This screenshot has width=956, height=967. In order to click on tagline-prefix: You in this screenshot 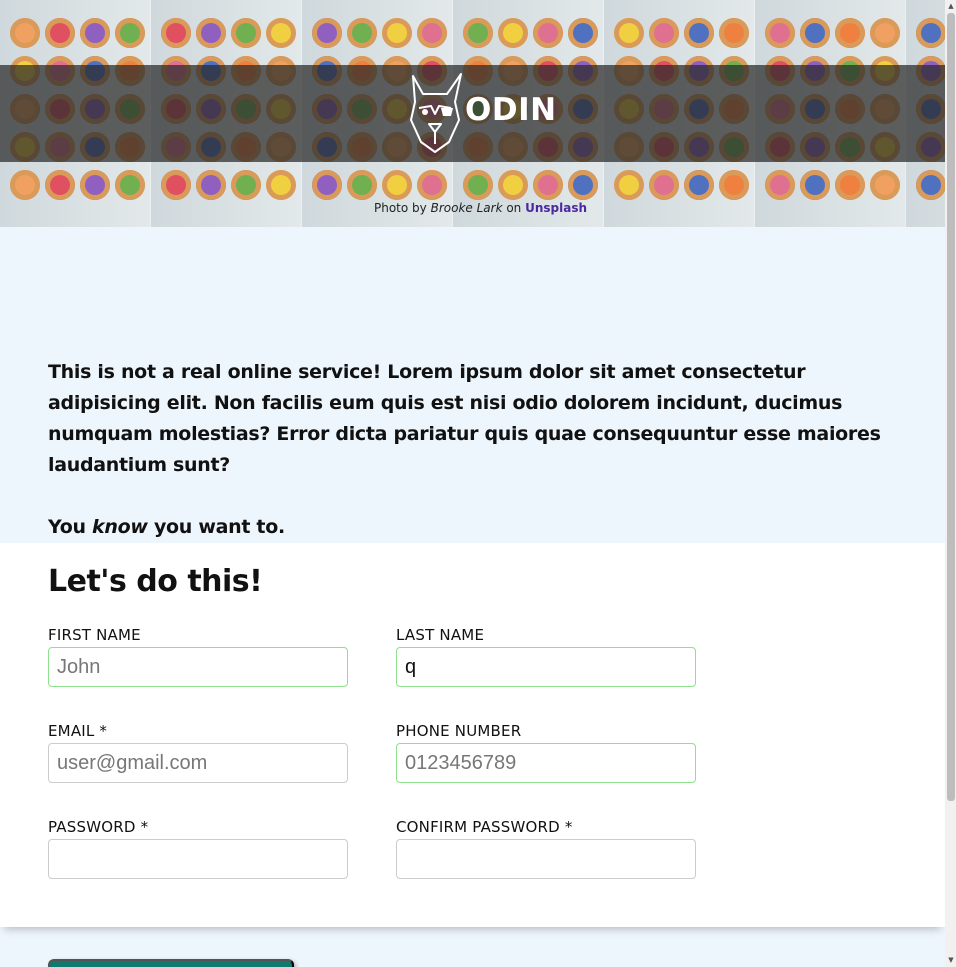, I will do `click(67, 527)`.